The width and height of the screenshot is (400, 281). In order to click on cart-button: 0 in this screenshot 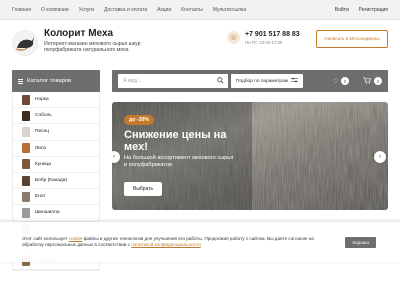, I will do `click(372, 81)`.